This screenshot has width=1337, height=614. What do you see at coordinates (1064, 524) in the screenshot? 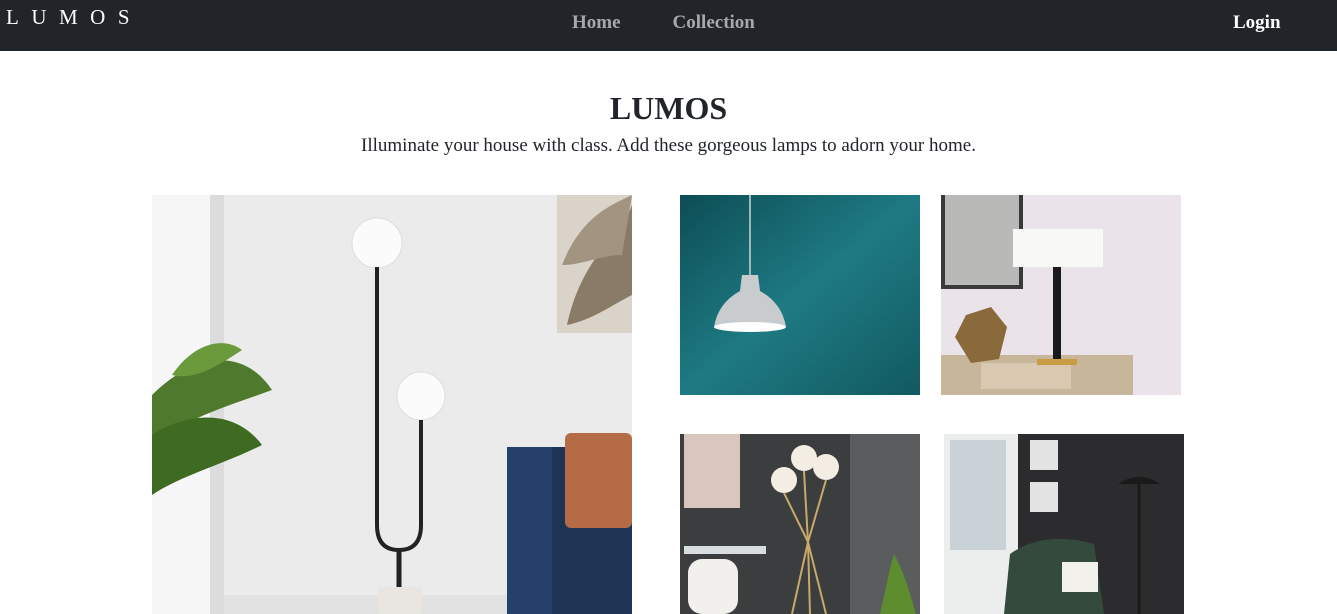
I see `arc-lamp-photo` at bounding box center [1064, 524].